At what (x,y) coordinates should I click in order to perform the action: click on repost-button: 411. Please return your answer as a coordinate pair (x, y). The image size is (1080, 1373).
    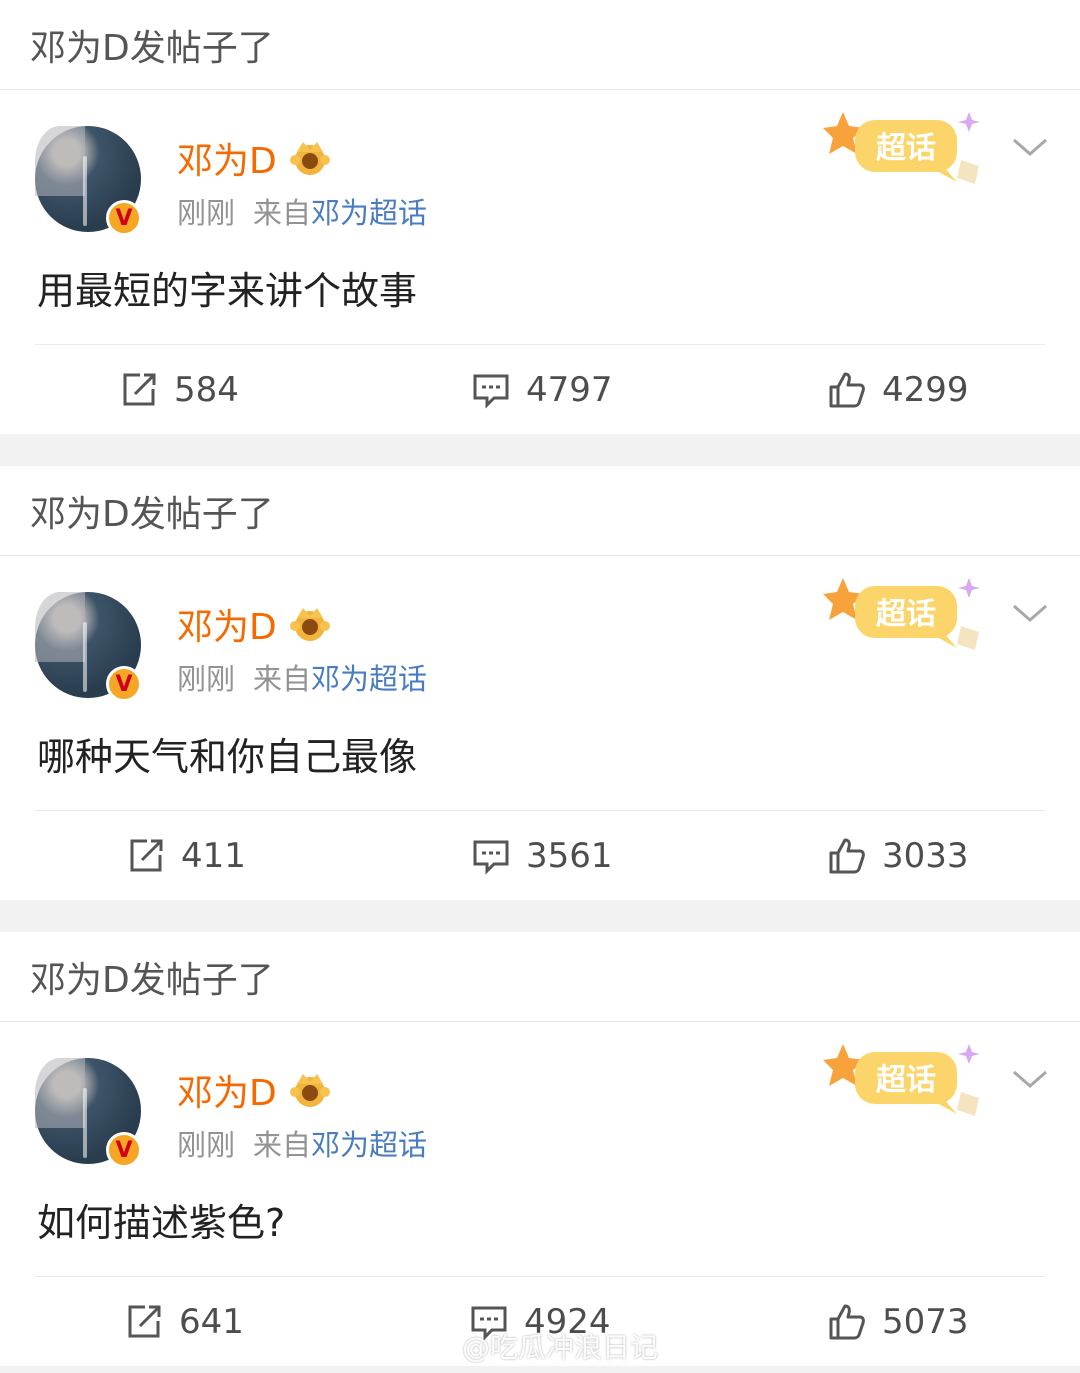
    Looking at the image, I should click on (186, 855).